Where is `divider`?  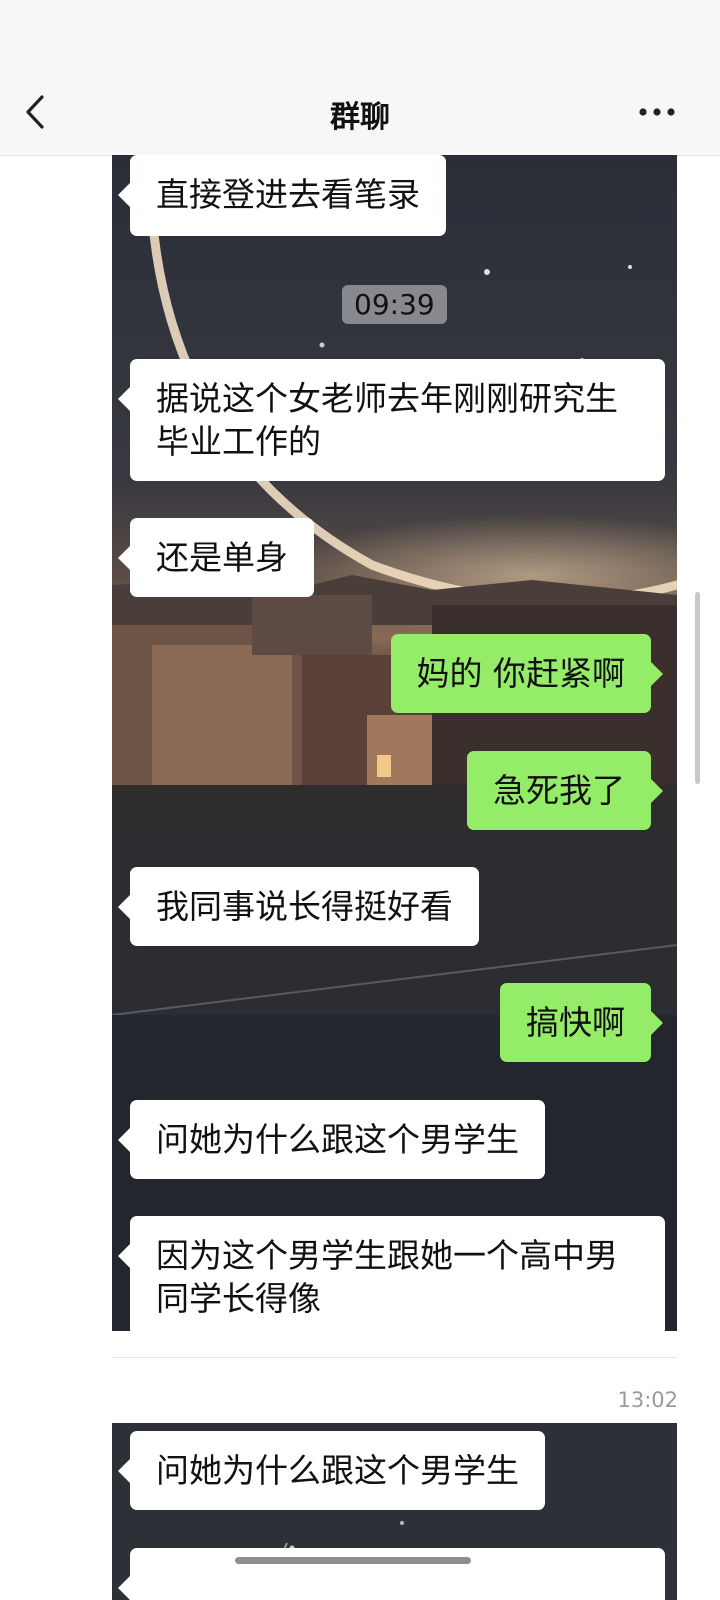 divider is located at coordinates (394, 1357).